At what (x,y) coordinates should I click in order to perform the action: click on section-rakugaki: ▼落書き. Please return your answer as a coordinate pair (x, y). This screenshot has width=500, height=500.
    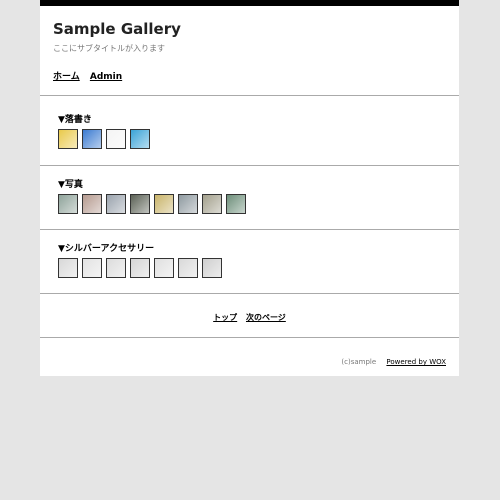
    Looking at the image, I should click on (104, 130).